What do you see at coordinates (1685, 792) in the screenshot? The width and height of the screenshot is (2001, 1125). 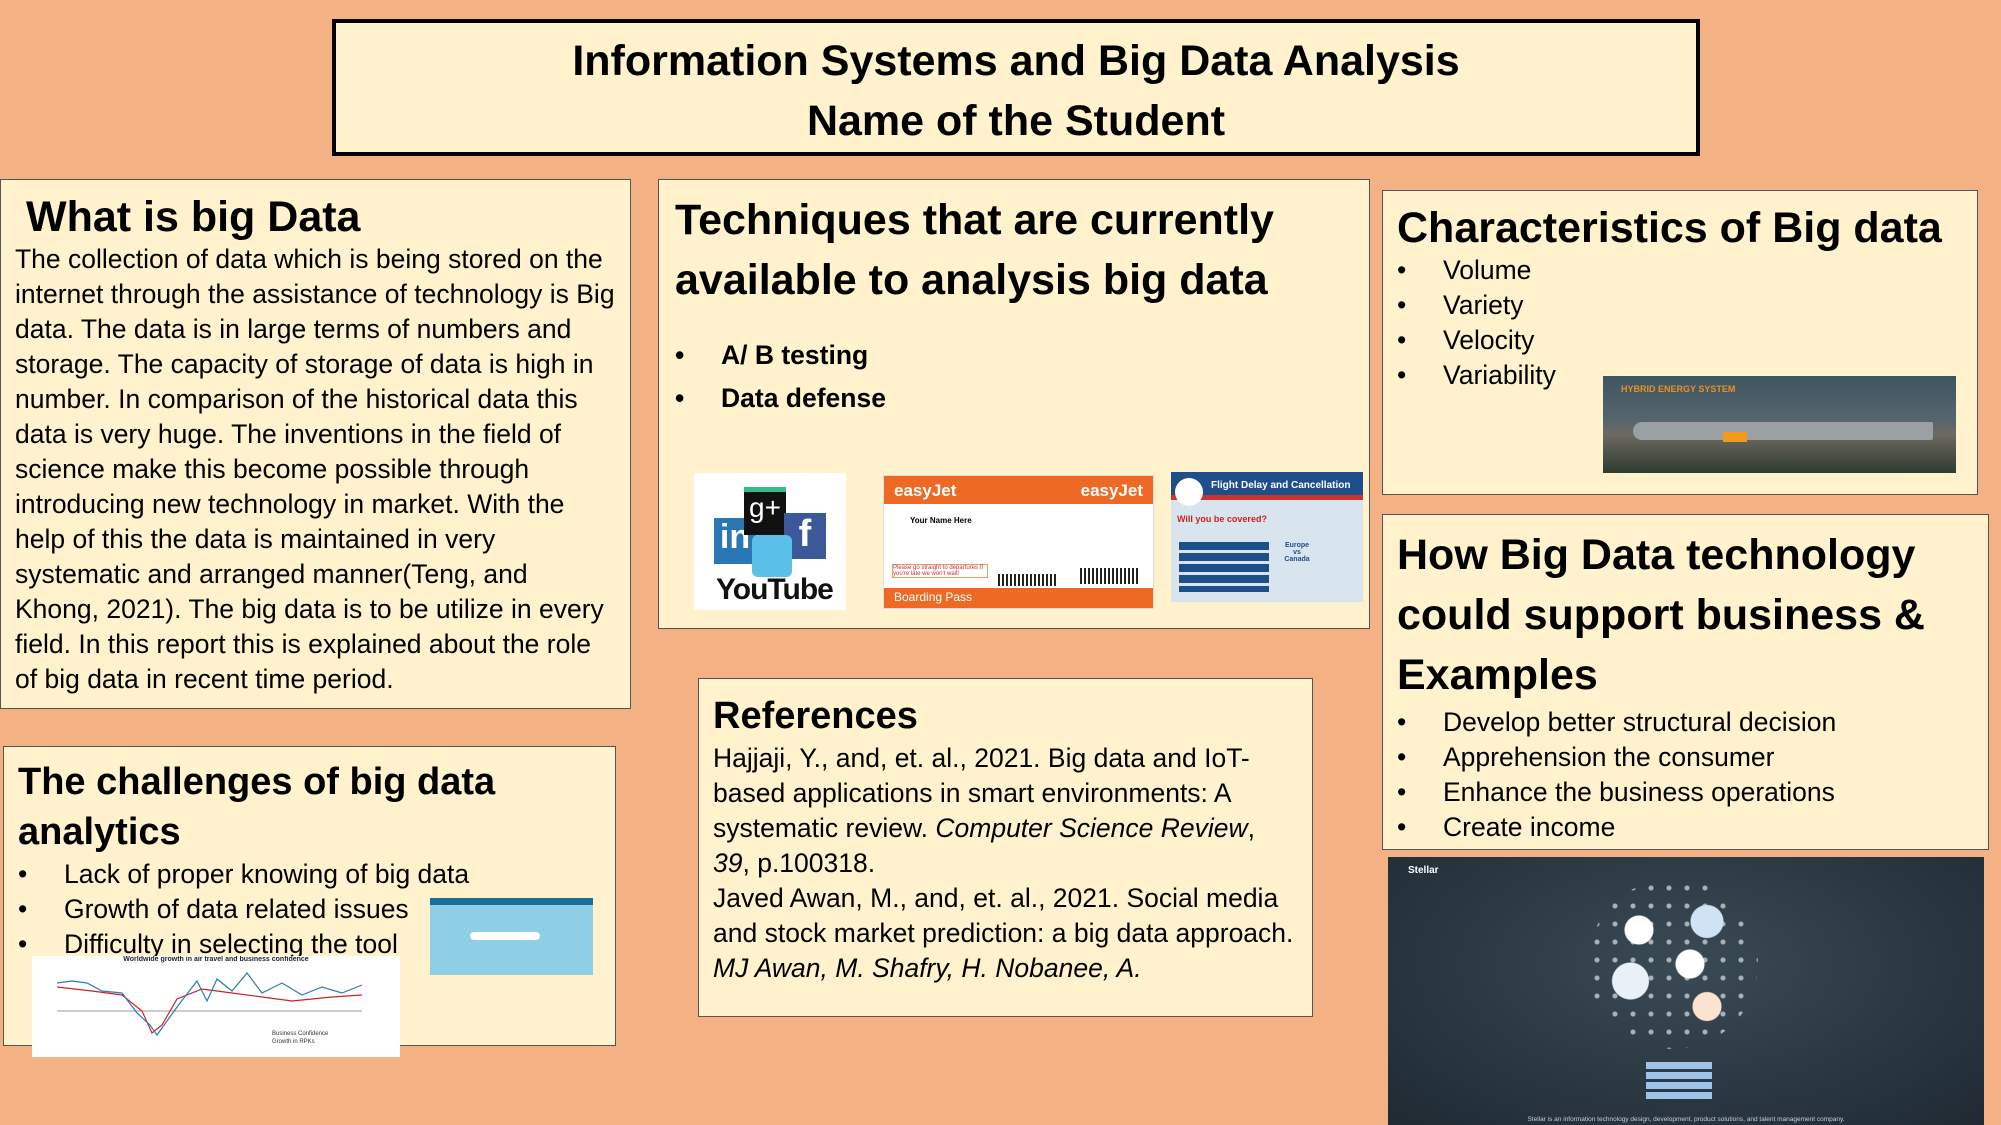 I see `list-item: Enhance the business operations` at bounding box center [1685, 792].